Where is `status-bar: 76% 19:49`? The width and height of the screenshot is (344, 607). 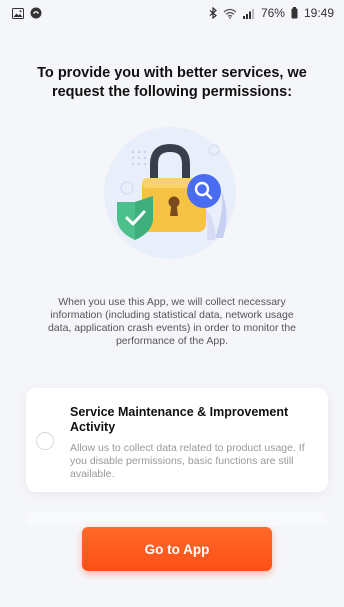
status-bar: 76% 19:49 is located at coordinates (172, 13).